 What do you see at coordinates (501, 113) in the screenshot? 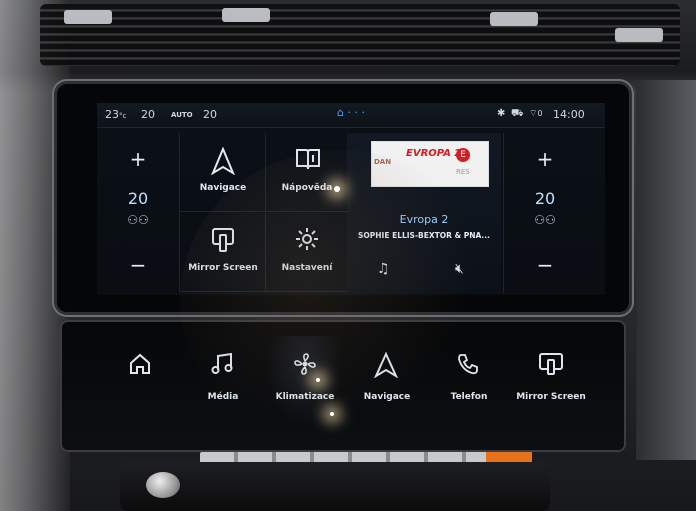
I see `bluetooth-icon: ✱` at bounding box center [501, 113].